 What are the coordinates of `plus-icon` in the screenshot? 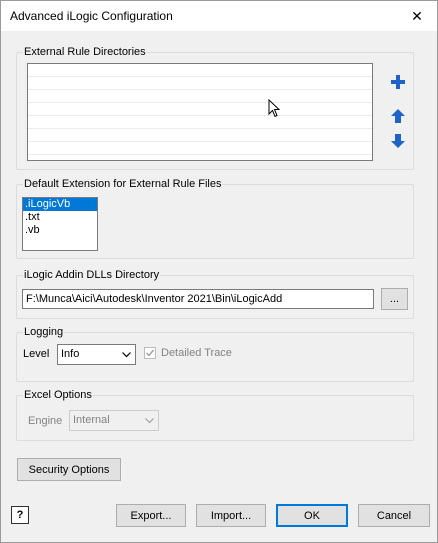 It's located at (398, 82).